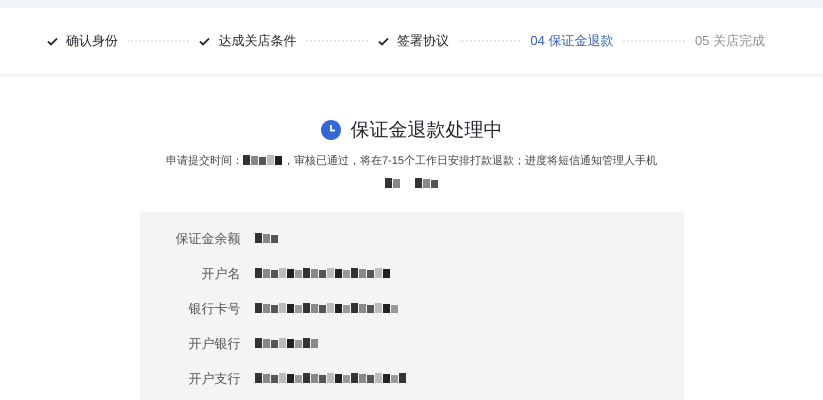 The height and width of the screenshot is (400, 823). What do you see at coordinates (730, 41) in the screenshot?
I see `step-label: 05 关店完成` at bounding box center [730, 41].